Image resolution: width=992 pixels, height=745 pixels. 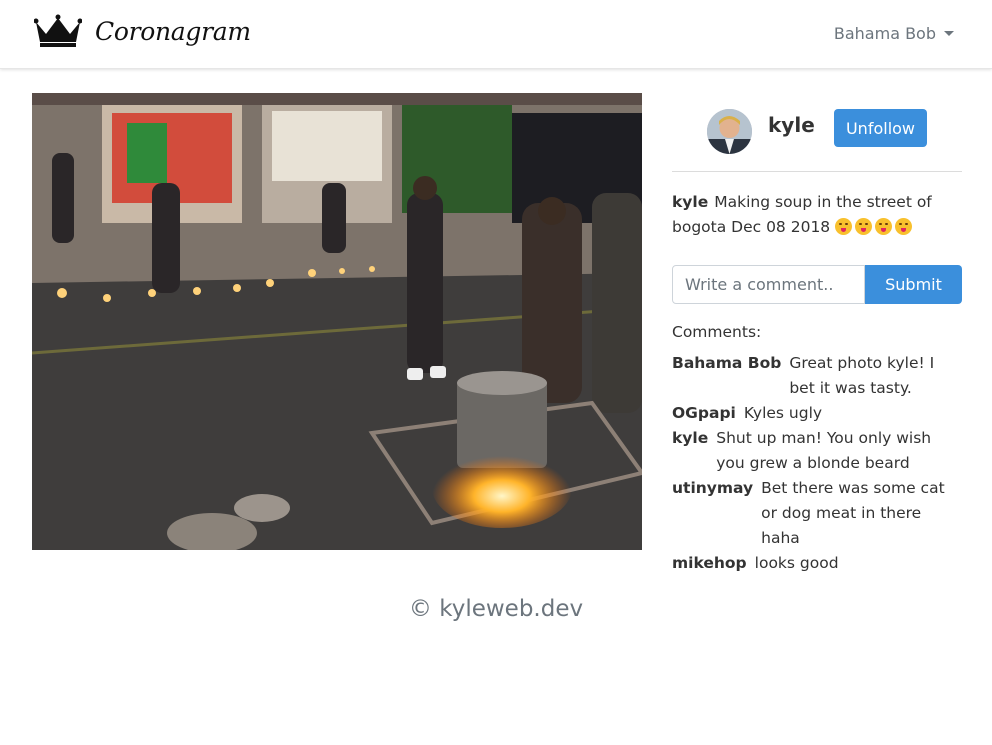 I want to click on navbar: Coronagram Bahama Bob, so click(x=496, y=34).